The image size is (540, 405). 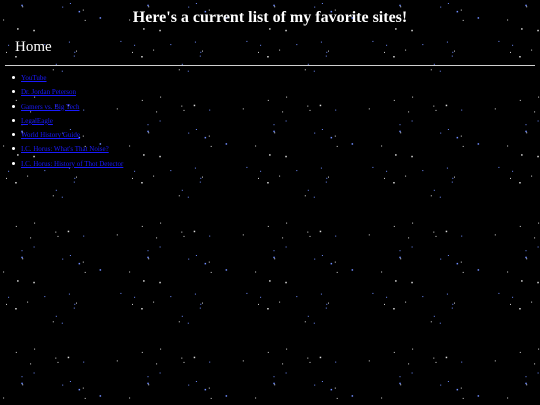 I want to click on home-link: Home, so click(x=33, y=47).